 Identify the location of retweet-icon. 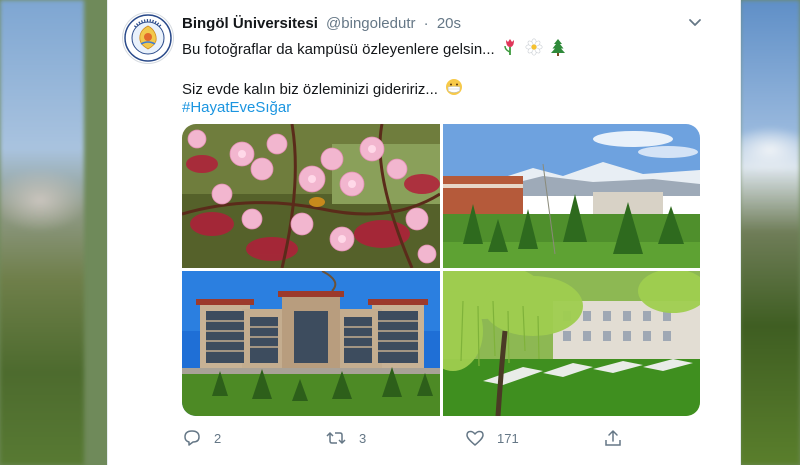
(336, 438).